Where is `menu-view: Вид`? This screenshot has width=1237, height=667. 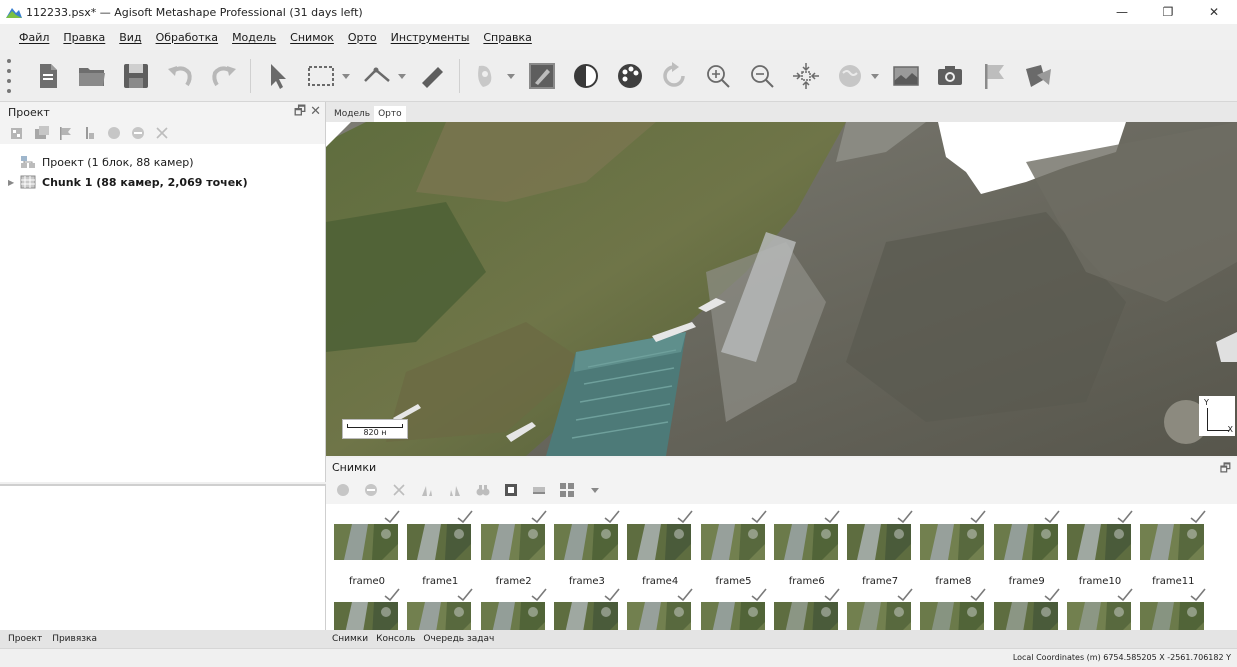 menu-view: Вид is located at coordinates (130, 37).